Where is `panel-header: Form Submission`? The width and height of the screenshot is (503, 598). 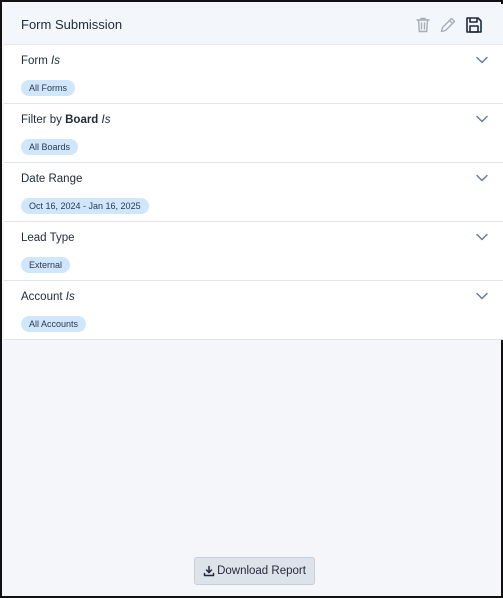
panel-header: Form Submission is located at coordinates (253, 24).